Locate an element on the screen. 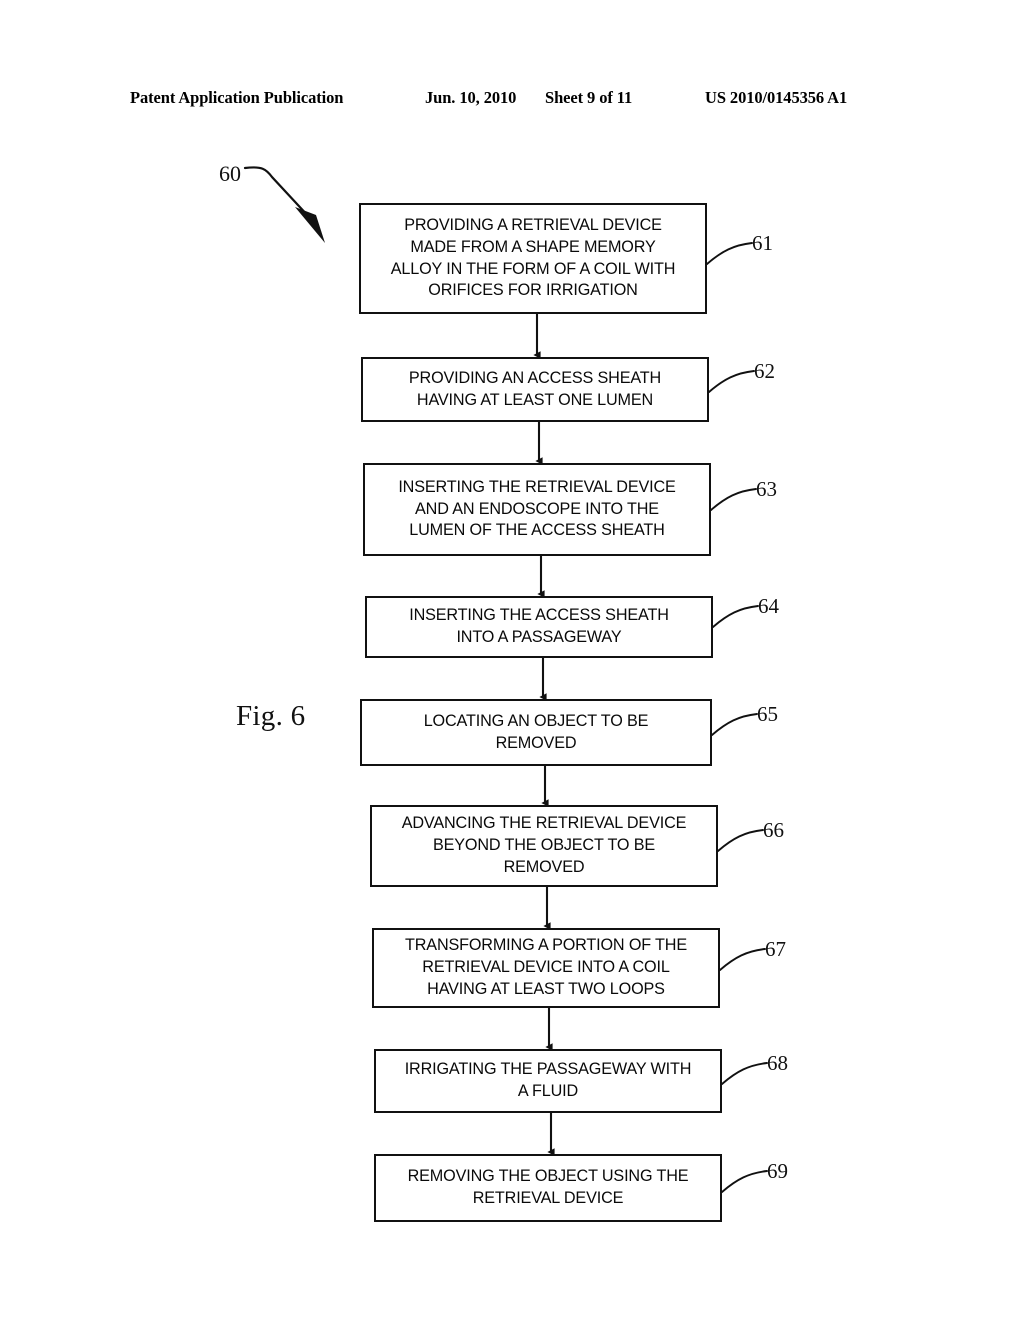  reference-numeral-65: 65 is located at coordinates (767, 714).